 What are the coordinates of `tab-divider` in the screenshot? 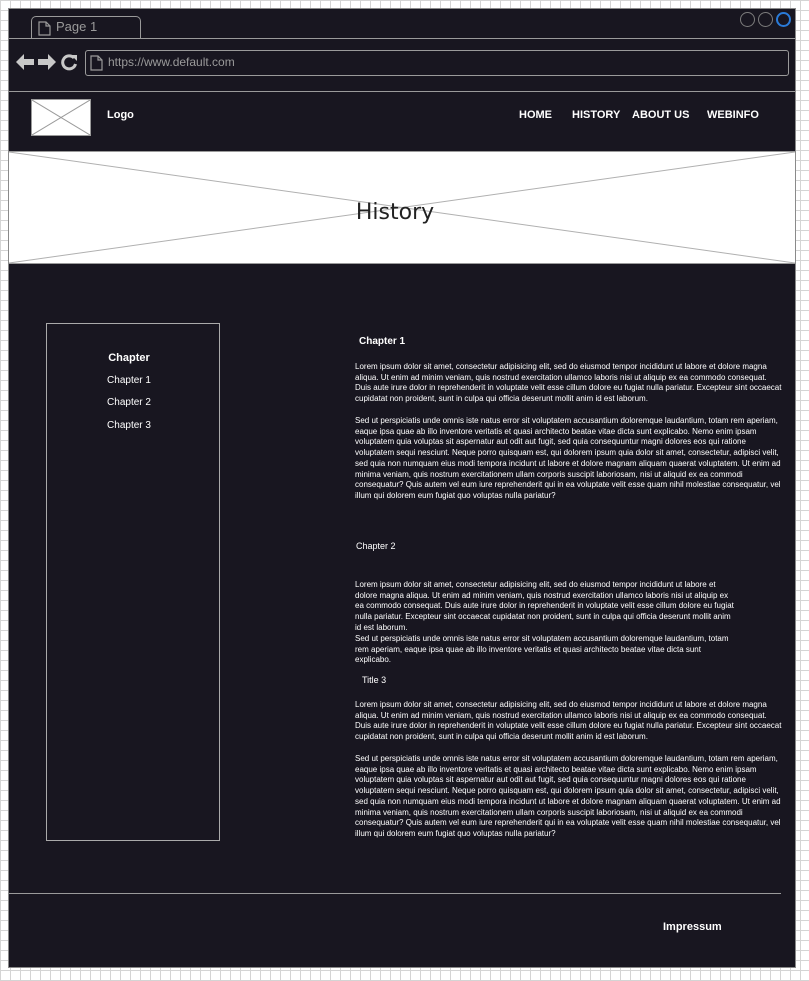 It's located at (402, 38).